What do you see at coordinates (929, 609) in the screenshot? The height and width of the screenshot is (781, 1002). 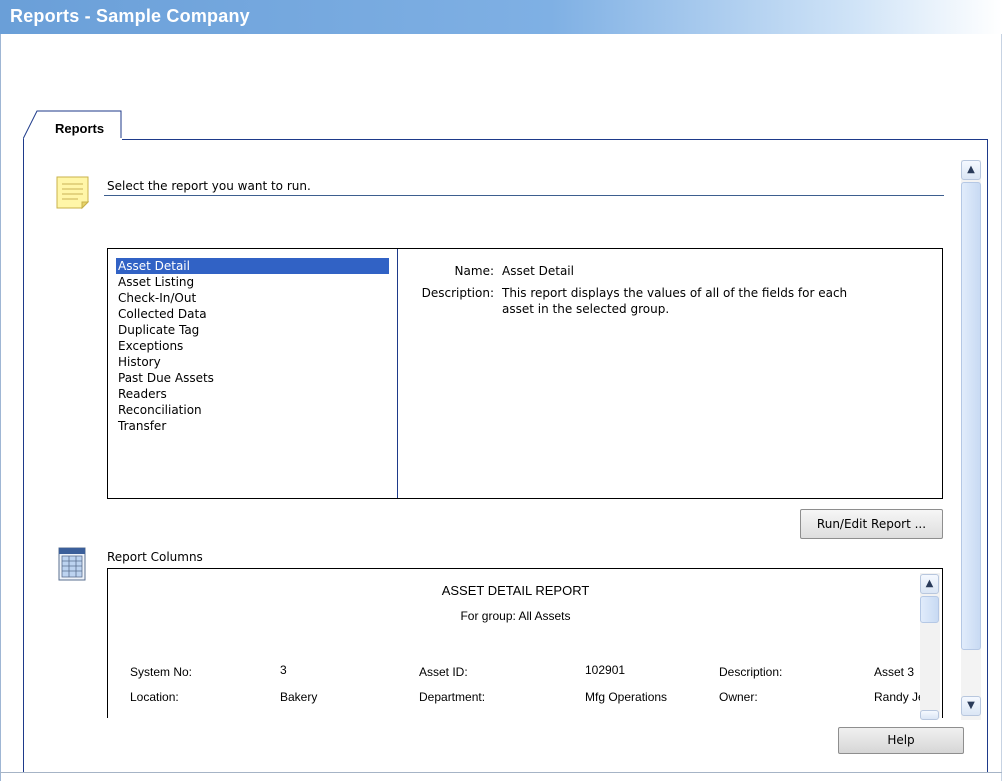 I see `preview-scroll-thumb` at bounding box center [929, 609].